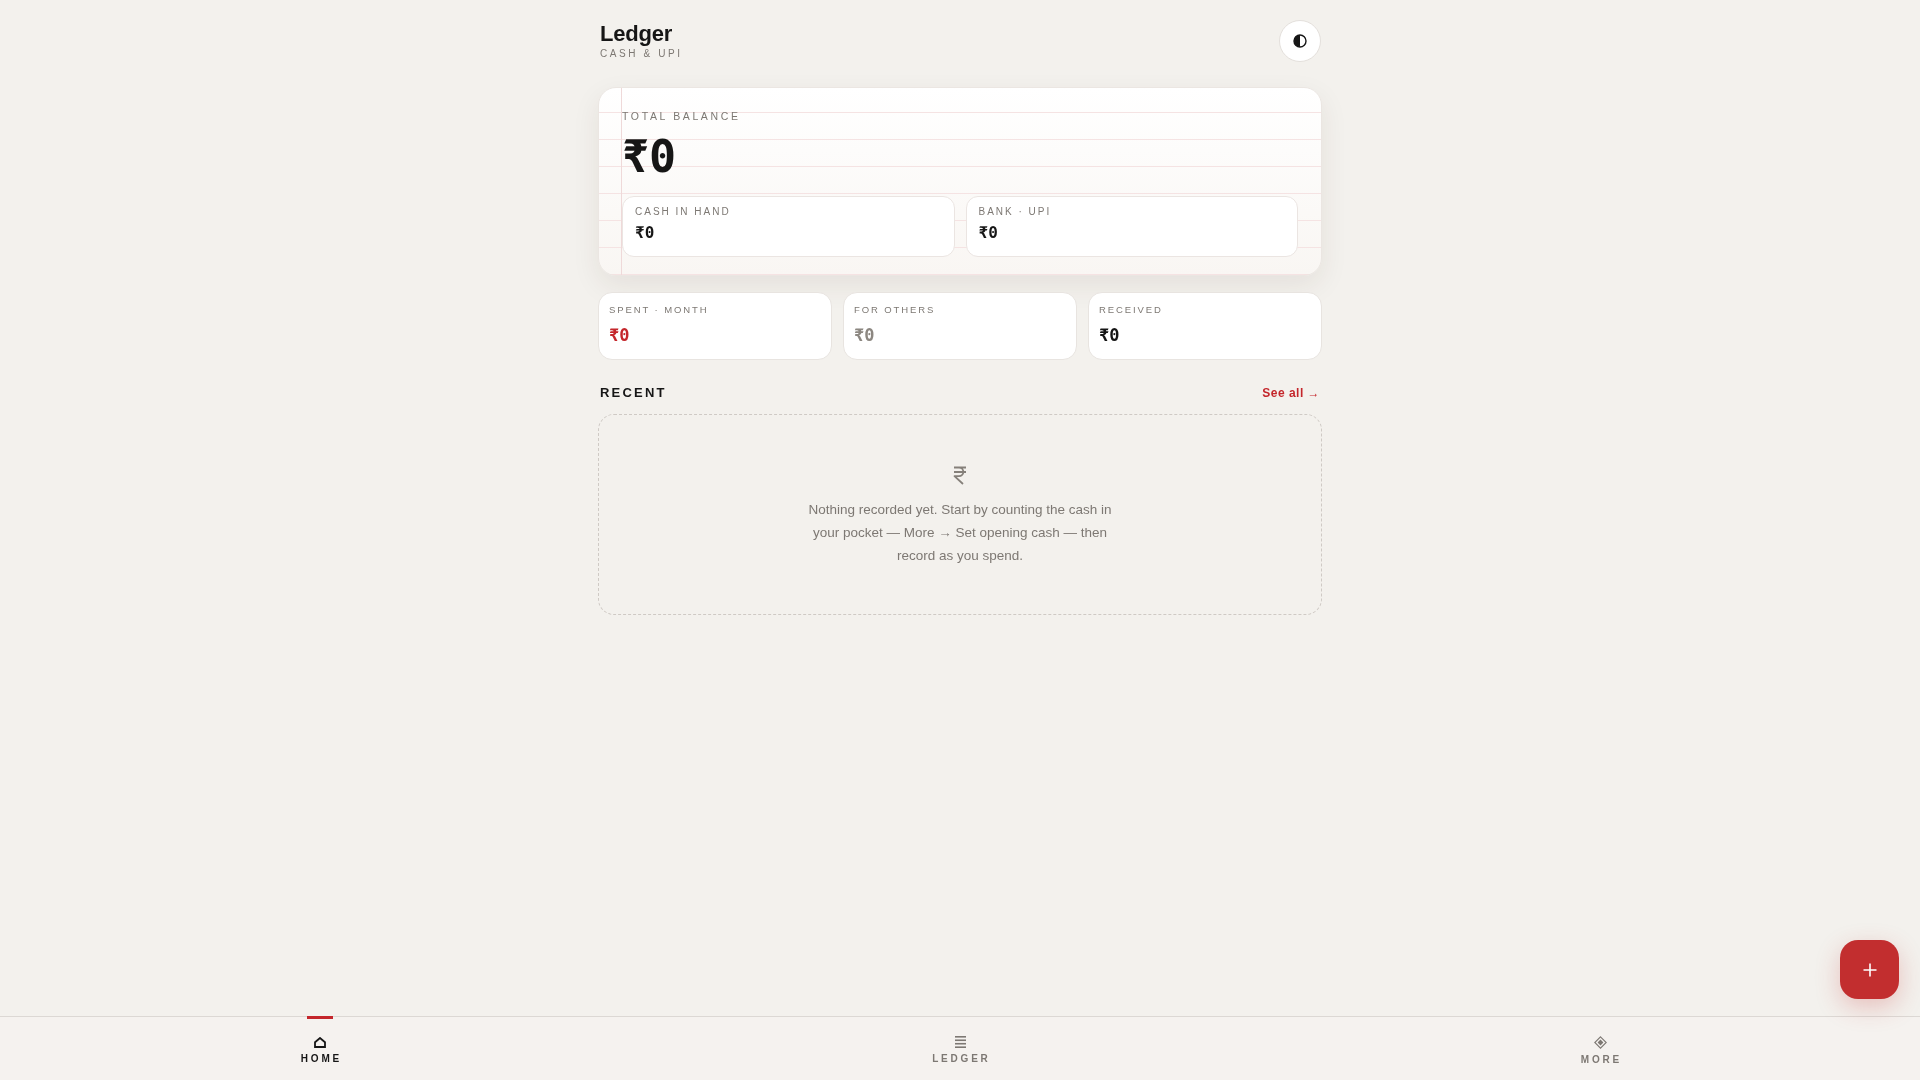 This screenshot has height=1080, width=1920. What do you see at coordinates (320, 1042) in the screenshot?
I see `home-icon` at bounding box center [320, 1042].